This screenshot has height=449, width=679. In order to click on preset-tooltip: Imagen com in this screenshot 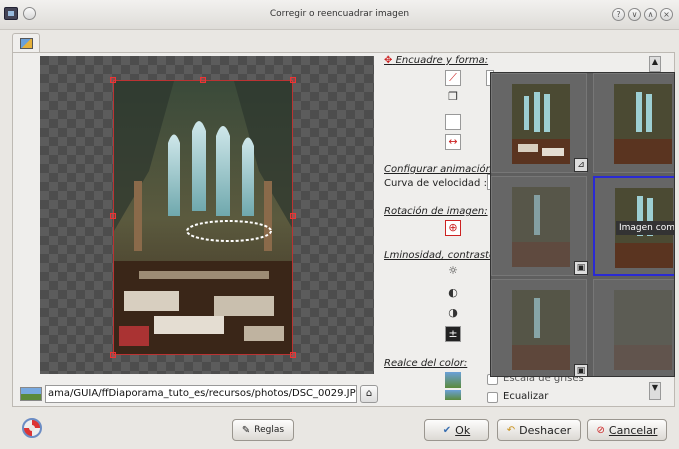, I will do `click(645, 228)`.